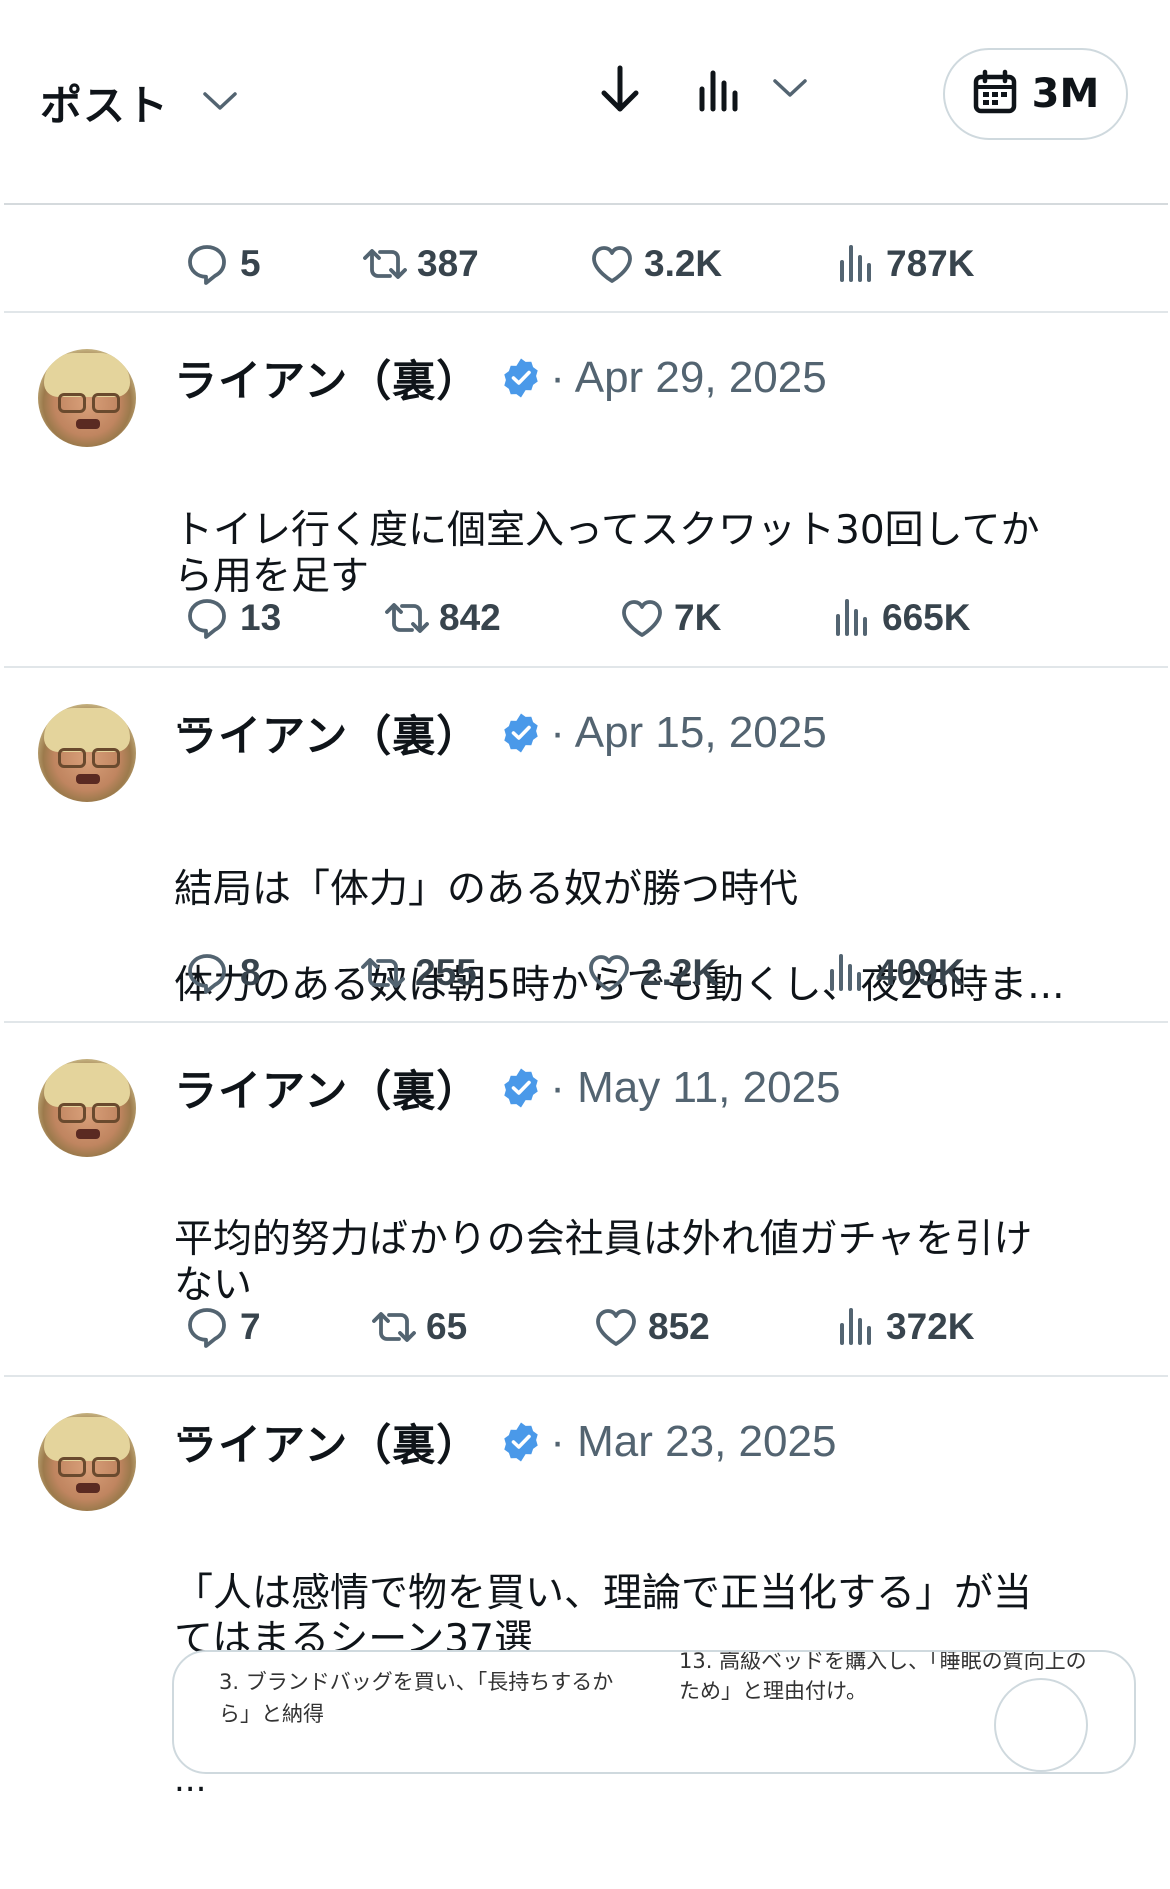 This screenshot has height=1889, width=1170. I want to click on reply-button: 5, so click(223, 264).